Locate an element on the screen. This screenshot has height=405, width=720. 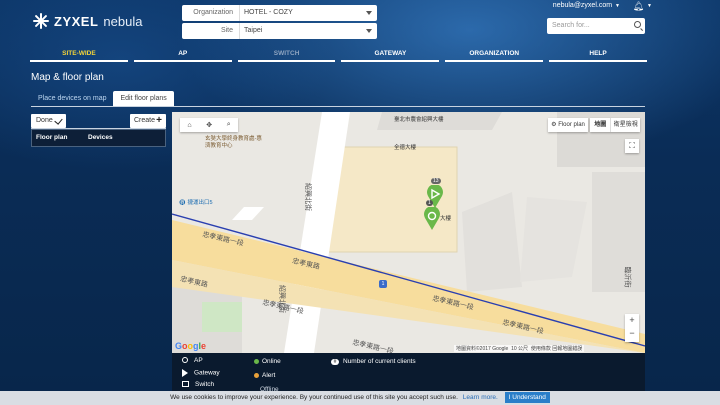
map-type-control: 地圖 衛星檢視 is located at coordinates (615, 125).